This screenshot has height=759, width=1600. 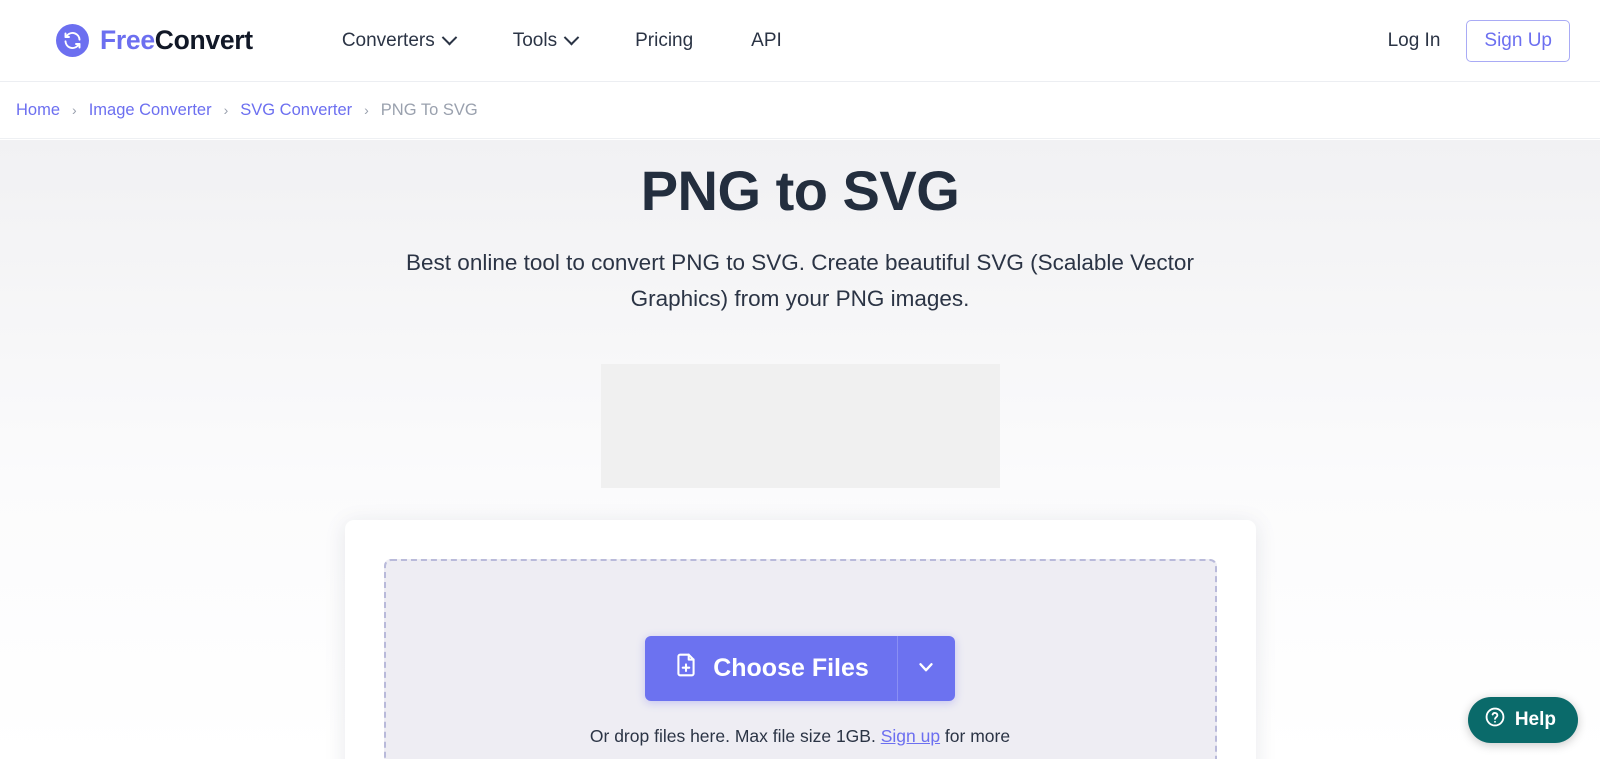 I want to click on login-link: Log In, so click(x=1414, y=41).